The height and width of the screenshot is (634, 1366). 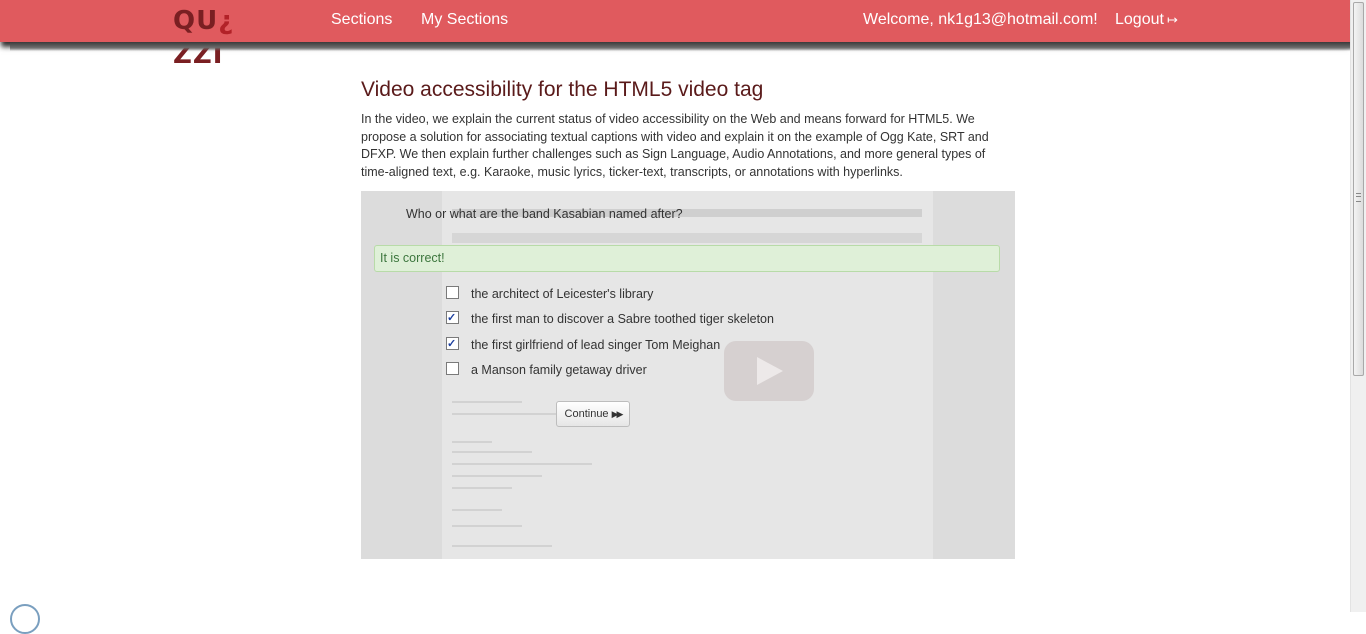 I want to click on play-button-icon, so click(x=769, y=371).